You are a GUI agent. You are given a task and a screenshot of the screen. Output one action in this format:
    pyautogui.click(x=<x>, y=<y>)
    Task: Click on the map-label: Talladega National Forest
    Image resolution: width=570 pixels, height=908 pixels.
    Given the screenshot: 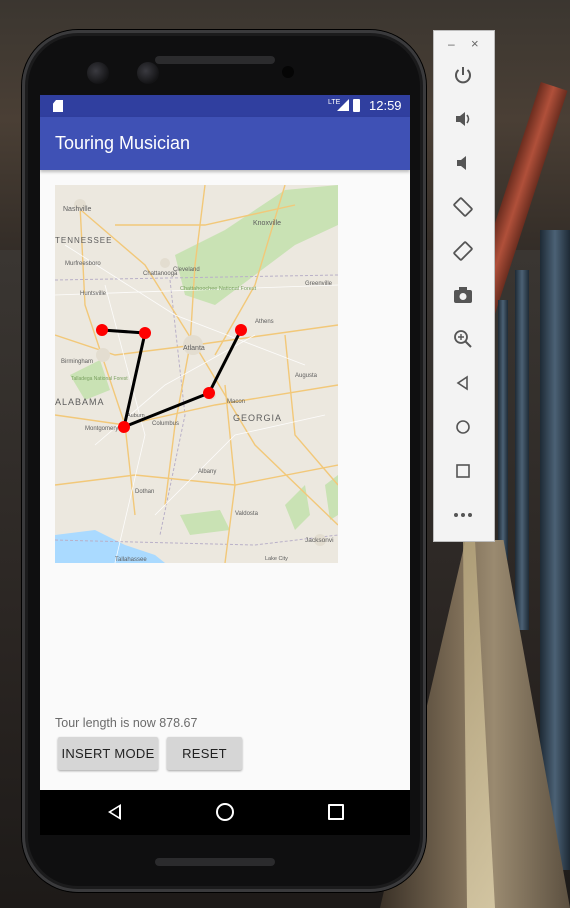 What is the action you would take?
    pyautogui.click(x=99, y=379)
    